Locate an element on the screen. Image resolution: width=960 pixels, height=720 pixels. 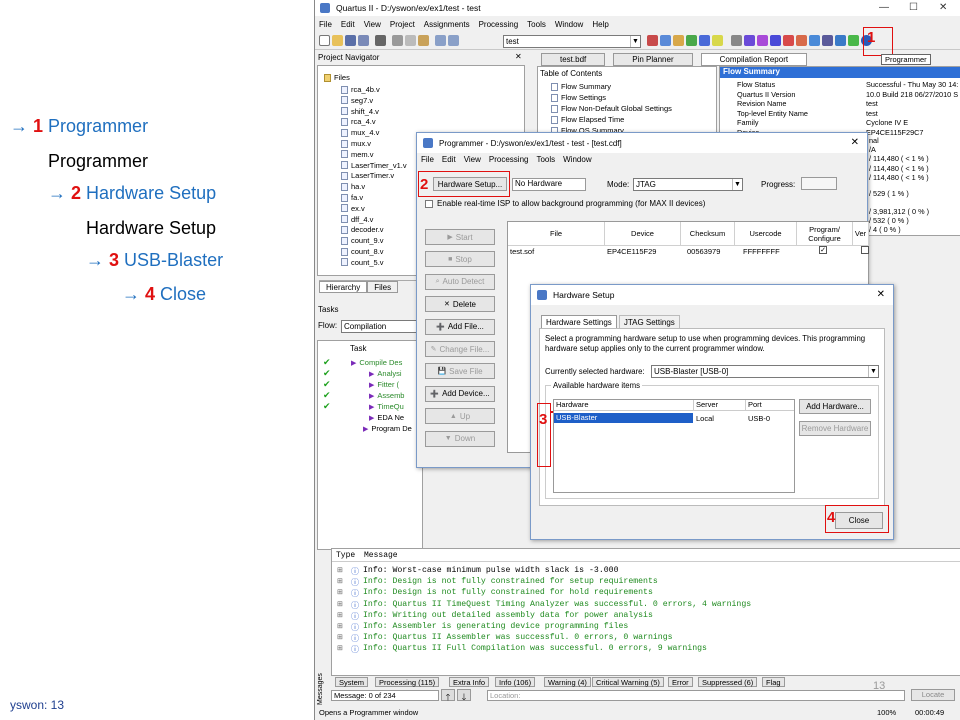
toc-item: Flow Elapsed Time is located at coordinates (587, 119).